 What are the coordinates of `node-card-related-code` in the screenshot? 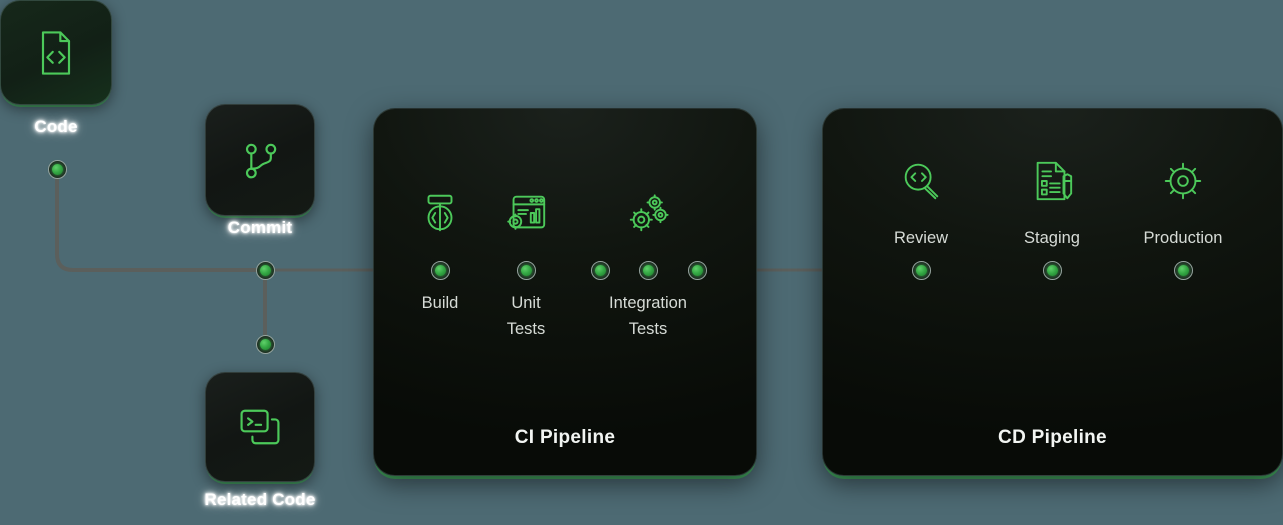 It's located at (260, 427).